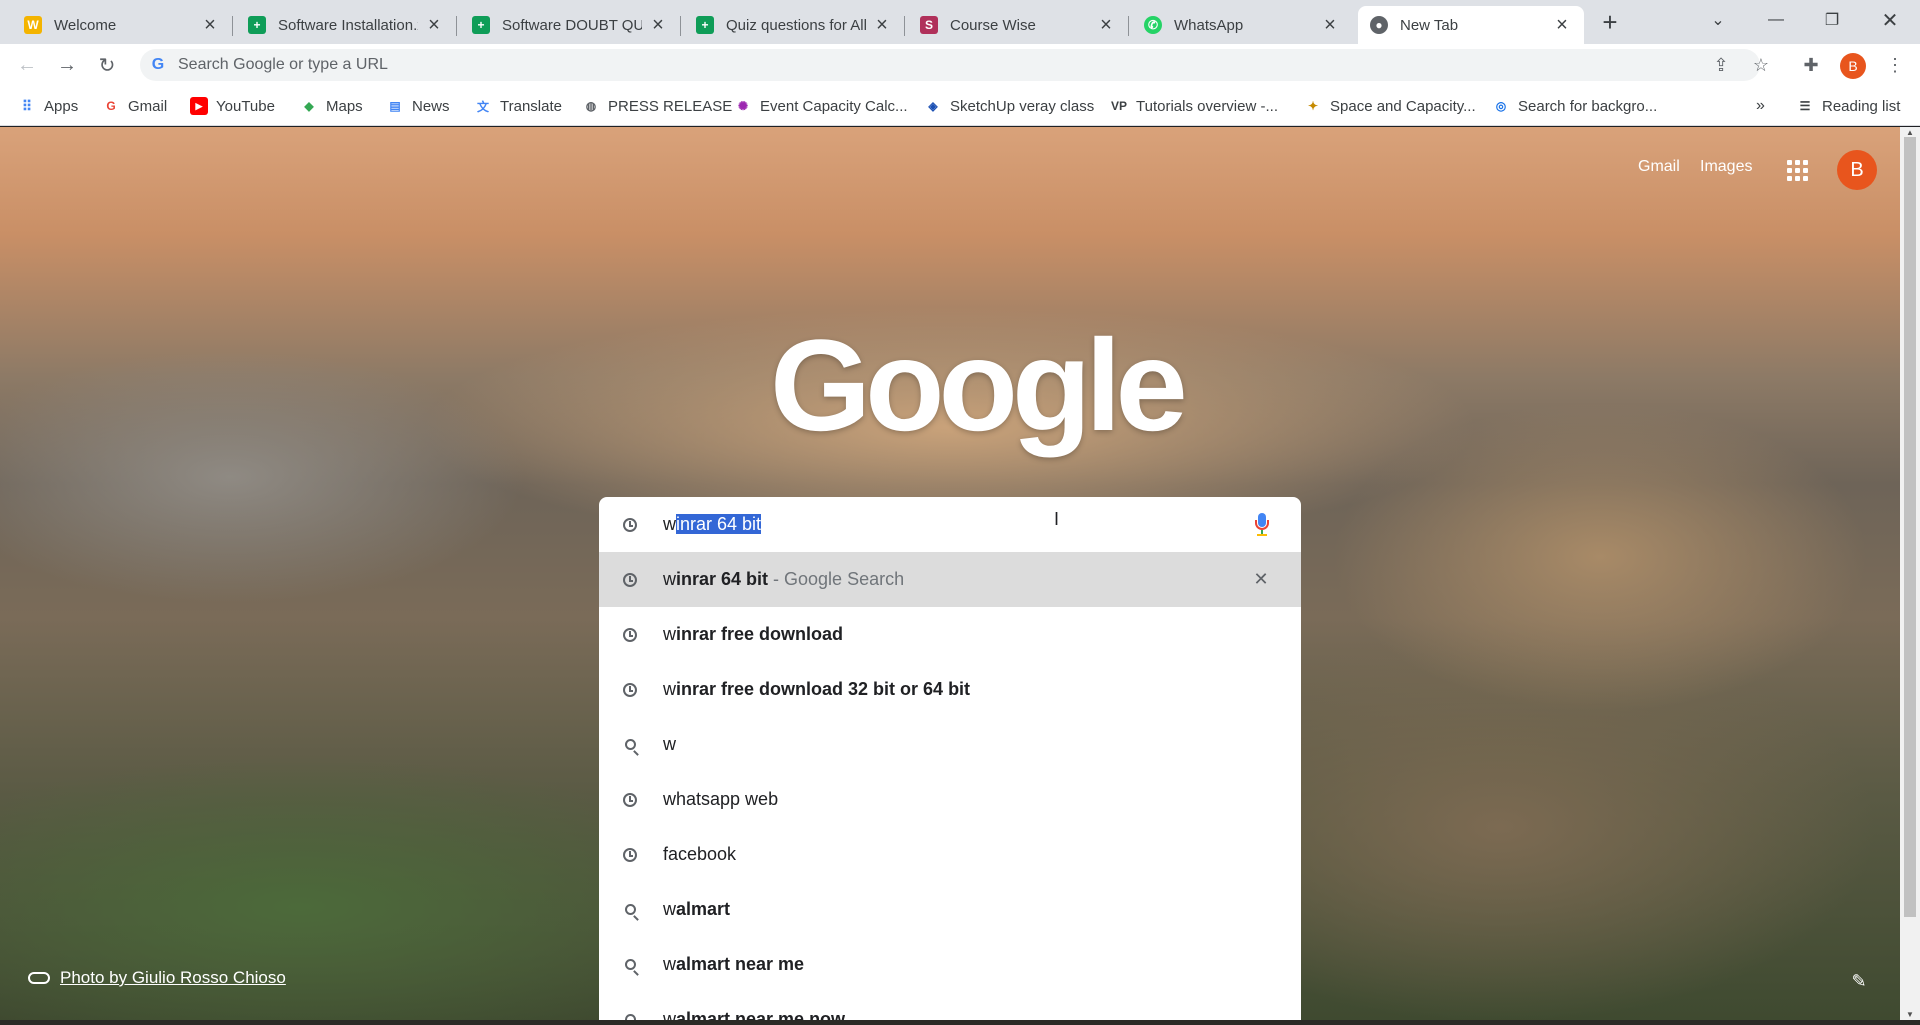  What do you see at coordinates (134, 106) in the screenshot?
I see `bookmark-gmail: G Gmail` at bounding box center [134, 106].